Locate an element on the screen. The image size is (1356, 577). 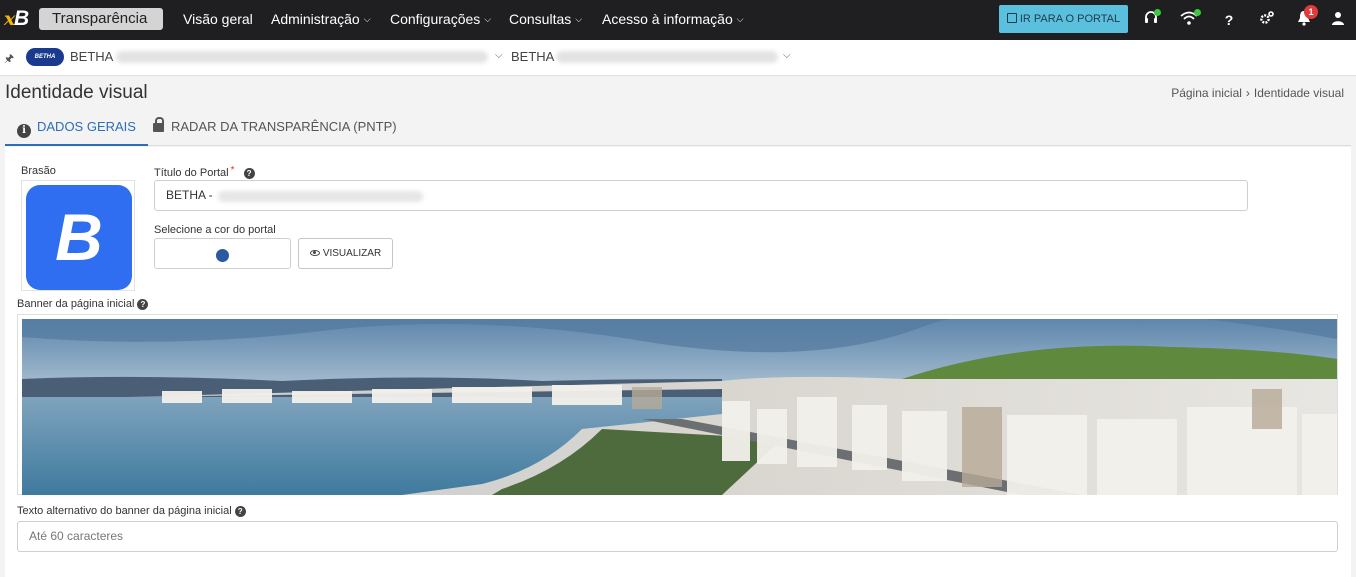
nav-label: Configurações is located at coordinates (435, 19).